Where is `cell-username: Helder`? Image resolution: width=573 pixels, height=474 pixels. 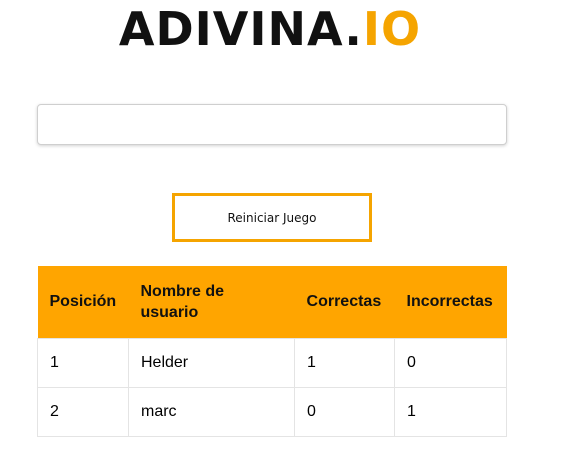
cell-username: Helder is located at coordinates (211, 362).